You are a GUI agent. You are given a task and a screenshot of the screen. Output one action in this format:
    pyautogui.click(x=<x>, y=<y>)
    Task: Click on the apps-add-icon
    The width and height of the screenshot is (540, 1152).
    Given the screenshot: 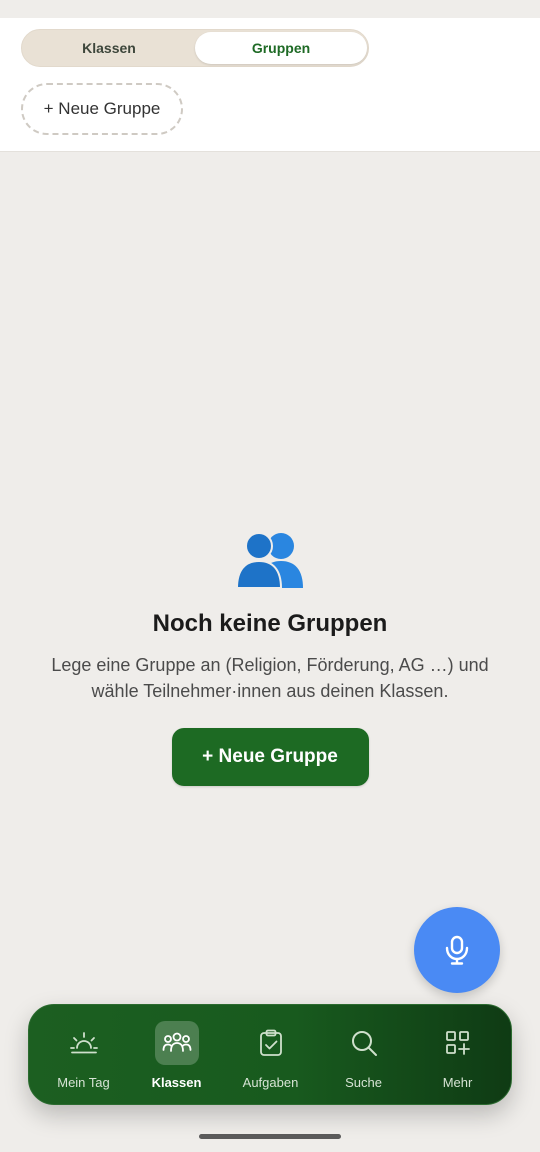 What is the action you would take?
    pyautogui.click(x=457, y=1043)
    